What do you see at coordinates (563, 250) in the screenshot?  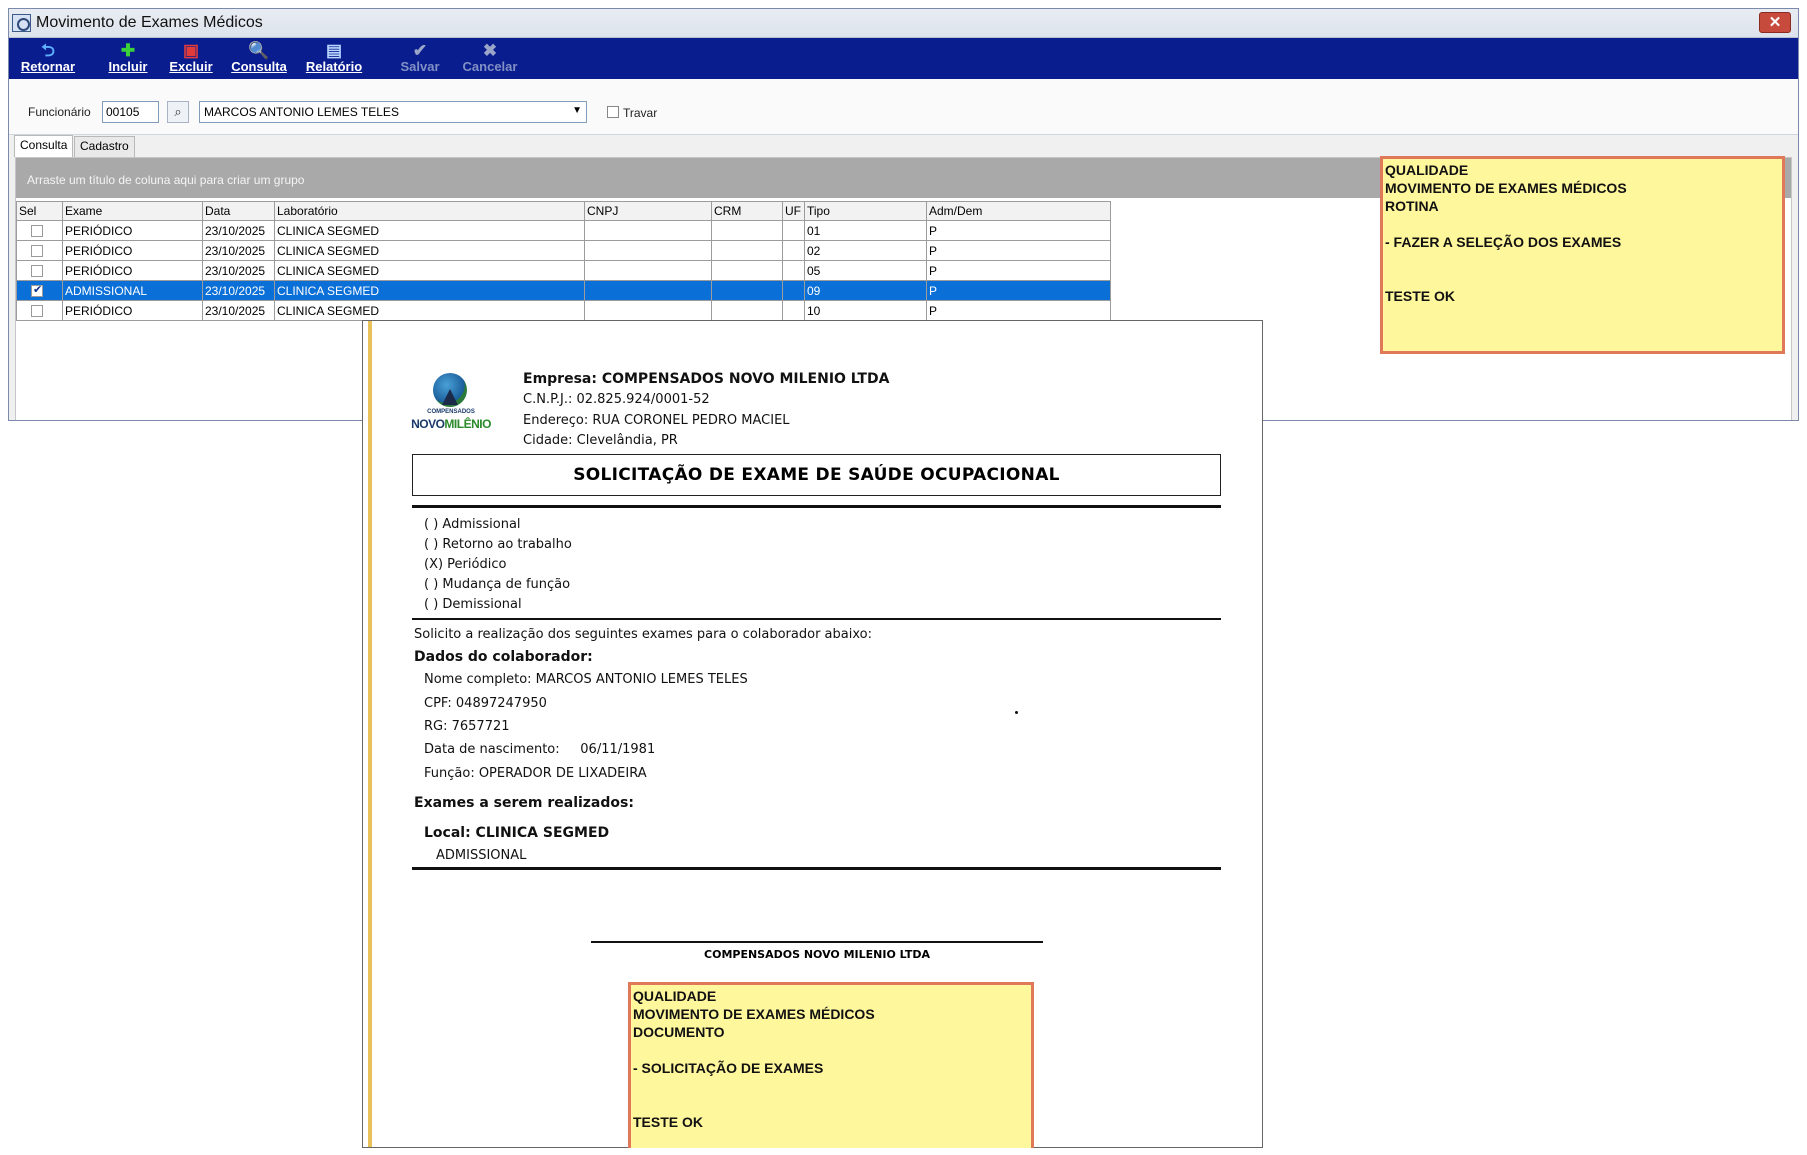 I see `table-row: PERIÓDICO 23/10/2025 CLINICA SEGMED 02 P` at bounding box center [563, 250].